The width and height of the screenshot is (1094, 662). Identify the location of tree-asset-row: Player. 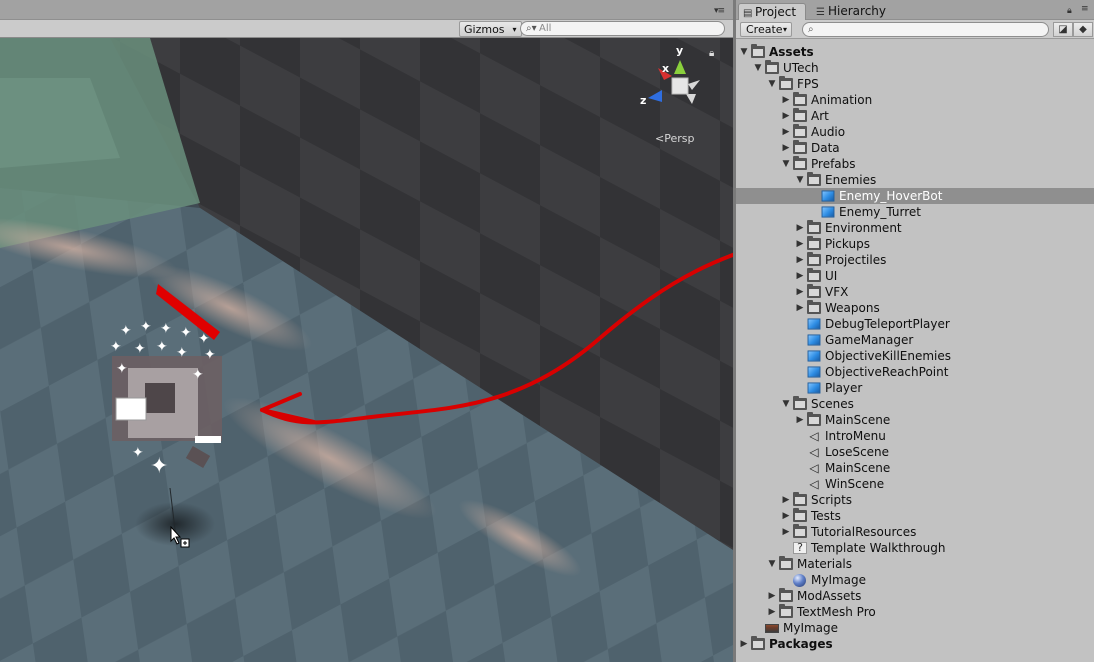
(915, 388).